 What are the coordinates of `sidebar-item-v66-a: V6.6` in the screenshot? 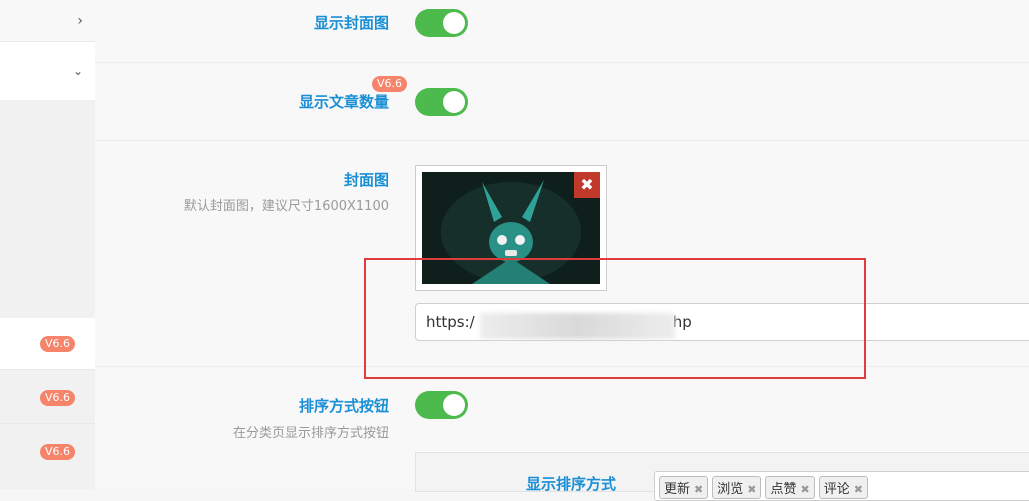 It's located at (47, 344).